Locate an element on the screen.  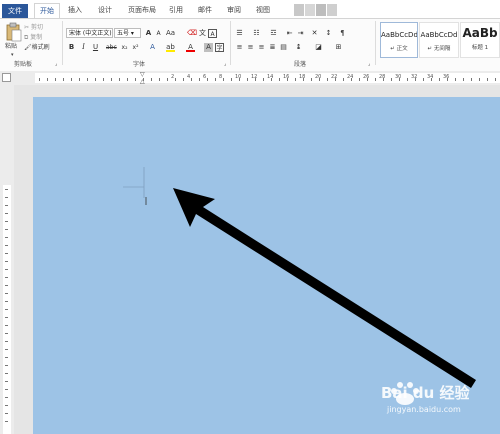
change-case-icon: Aa is located at coordinates (170, 33).